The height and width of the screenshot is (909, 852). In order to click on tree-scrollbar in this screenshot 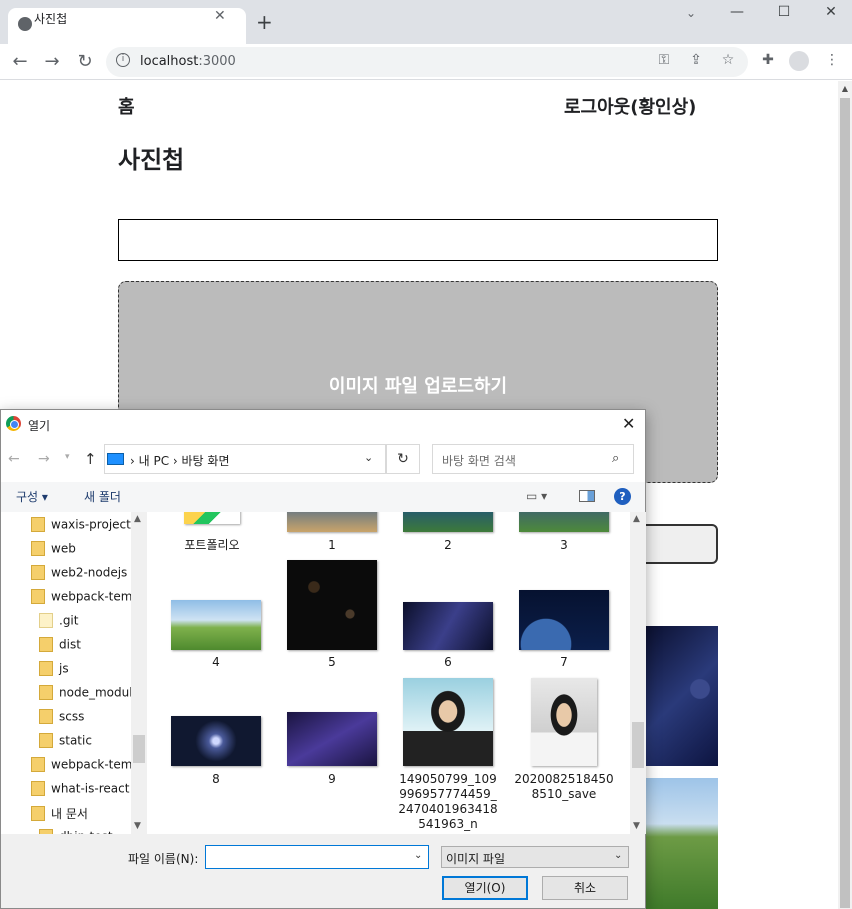, I will do `click(139, 673)`.